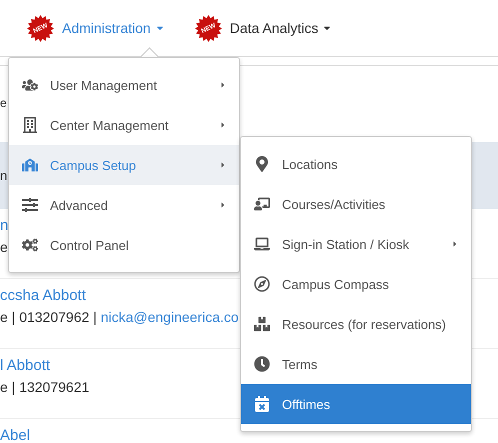  Describe the element at coordinates (30, 165) in the screenshot. I see `school-icon` at that location.